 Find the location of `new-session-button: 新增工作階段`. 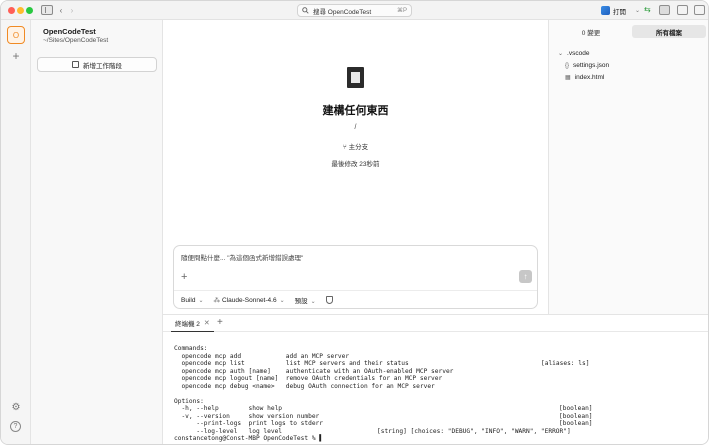

new-session-button: 新增工作階段 is located at coordinates (97, 64).